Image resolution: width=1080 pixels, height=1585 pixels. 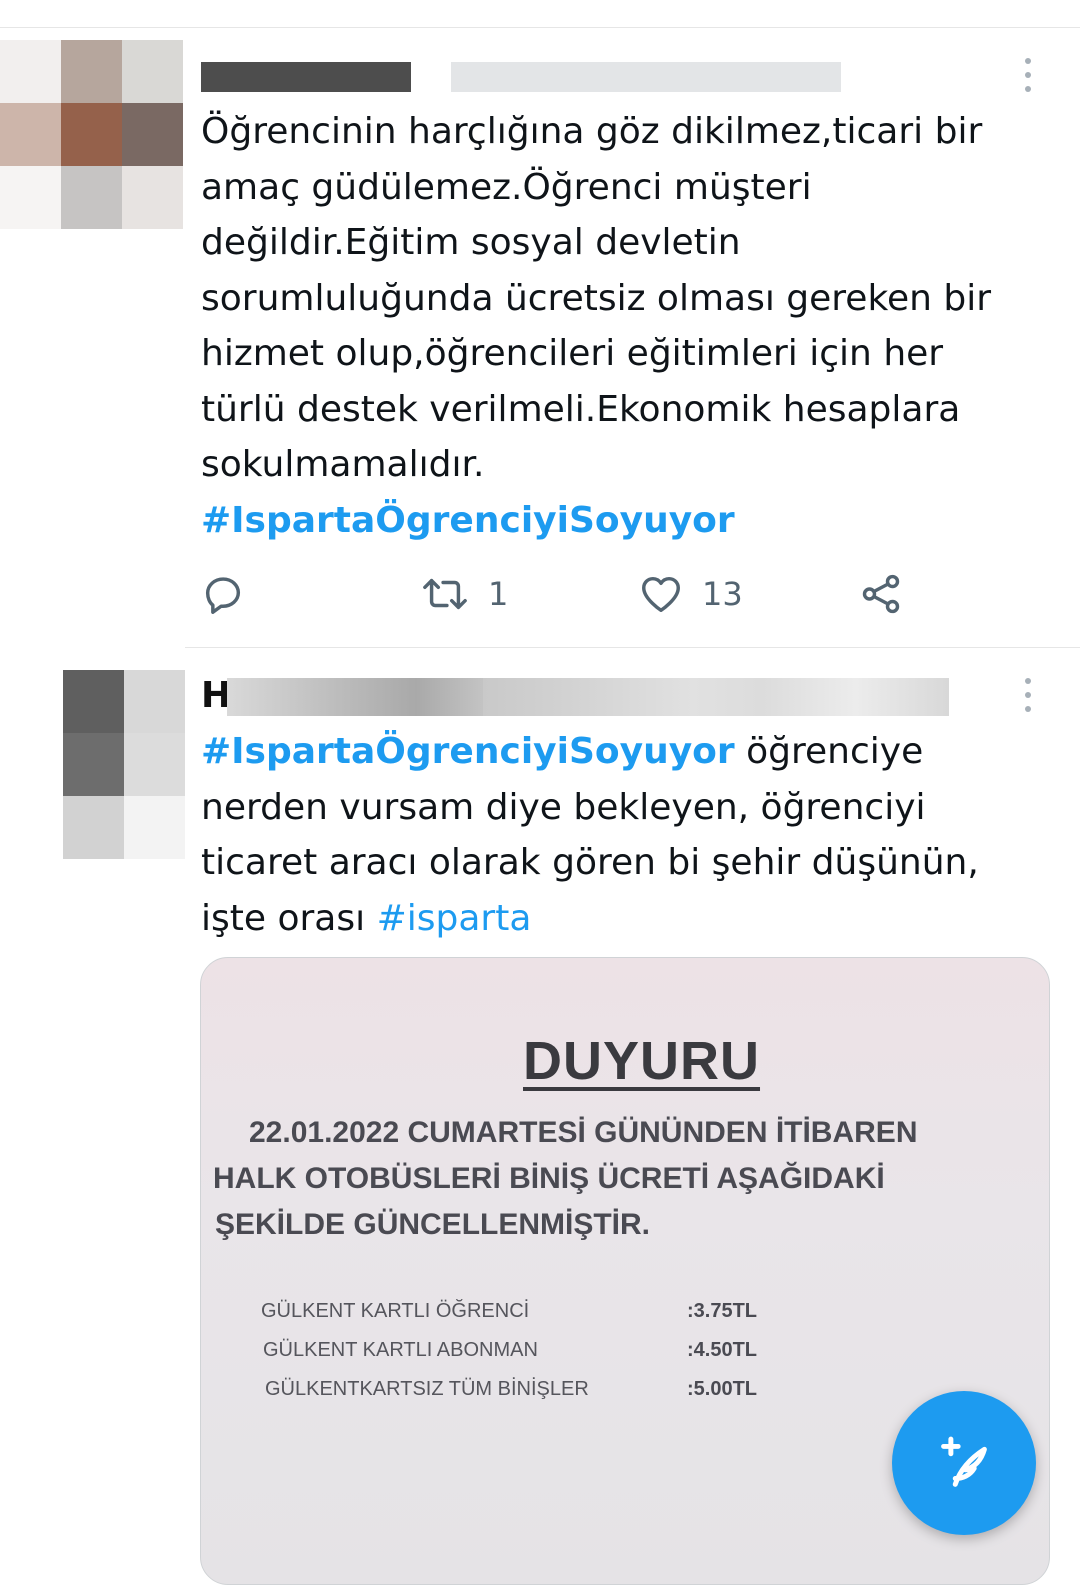 What do you see at coordinates (454, 918) in the screenshot?
I see `hashtag-link: #isparta` at bounding box center [454, 918].